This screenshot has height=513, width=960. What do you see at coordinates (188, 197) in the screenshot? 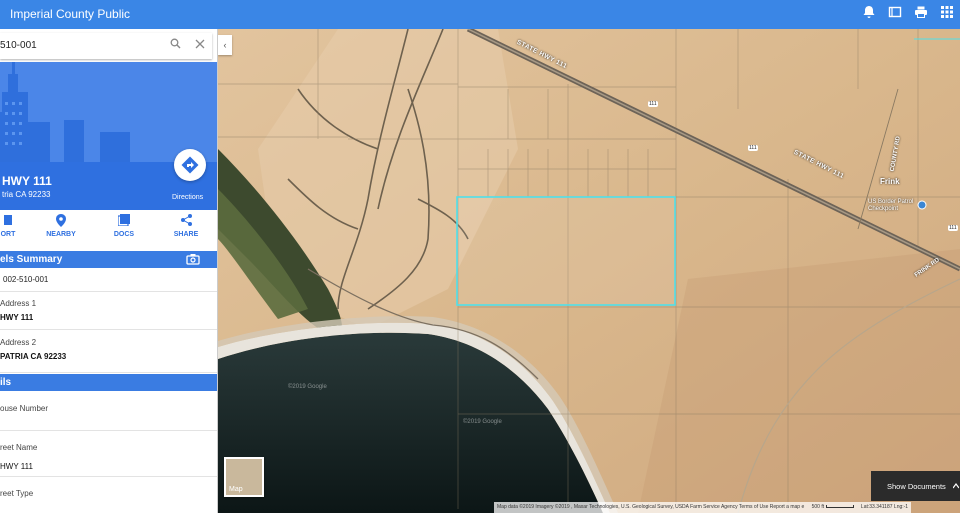
I see `directions-label: Directions` at bounding box center [188, 197].